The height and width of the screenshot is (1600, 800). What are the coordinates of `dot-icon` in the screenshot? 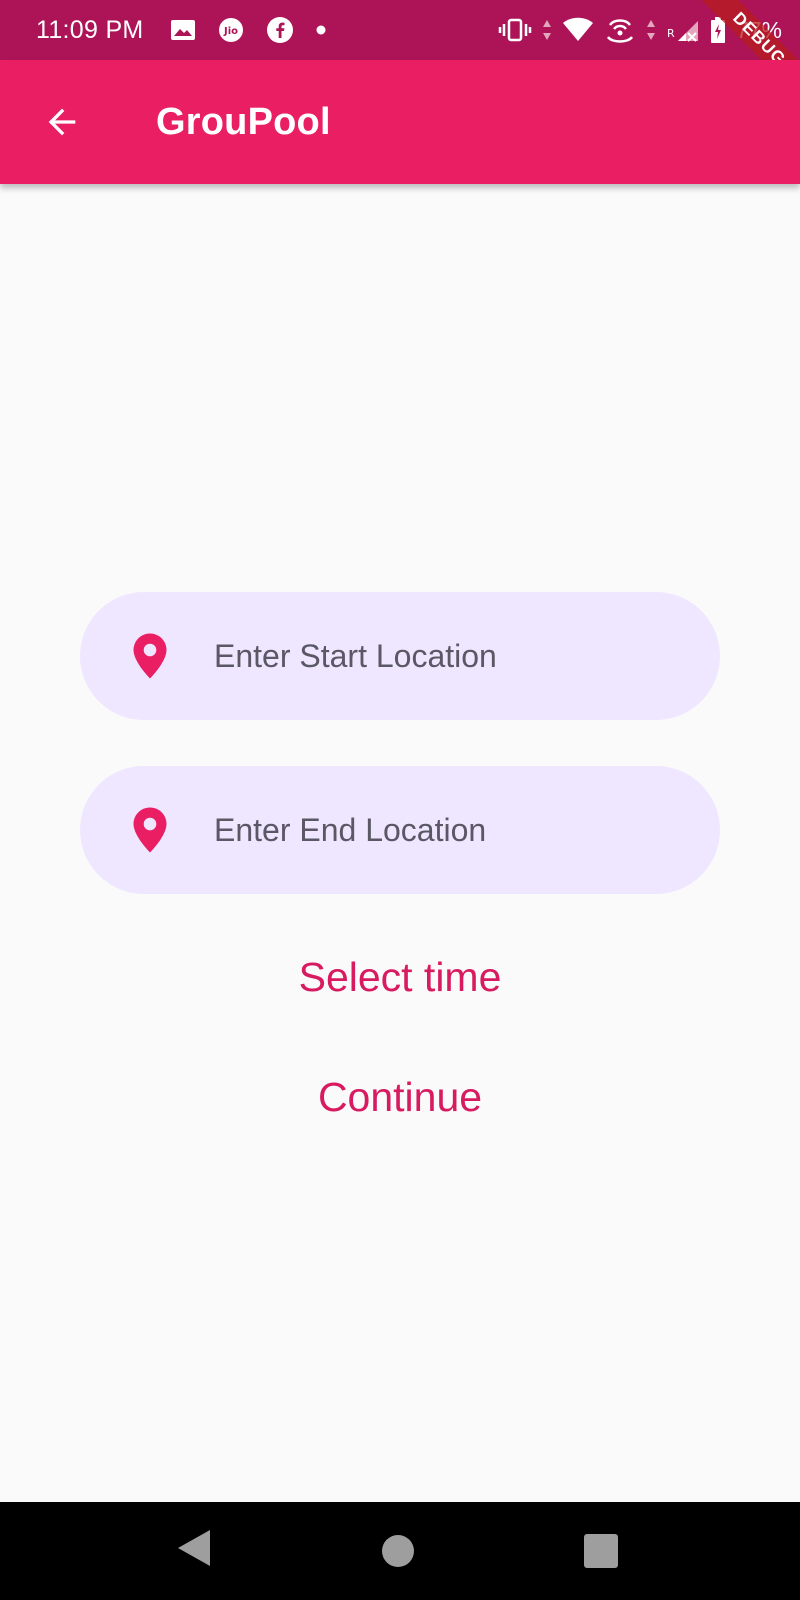 It's located at (321, 30).